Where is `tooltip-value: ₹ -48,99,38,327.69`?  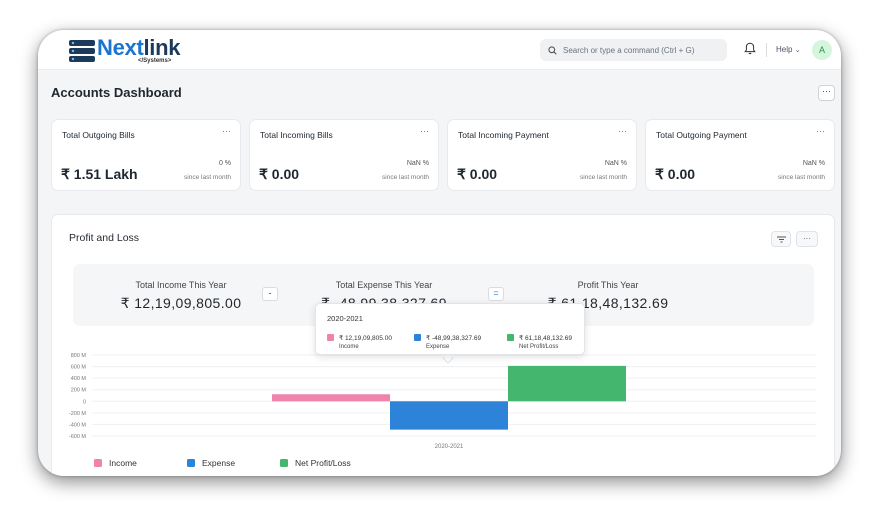 tooltip-value: ₹ -48,99,38,327.69 is located at coordinates (454, 338).